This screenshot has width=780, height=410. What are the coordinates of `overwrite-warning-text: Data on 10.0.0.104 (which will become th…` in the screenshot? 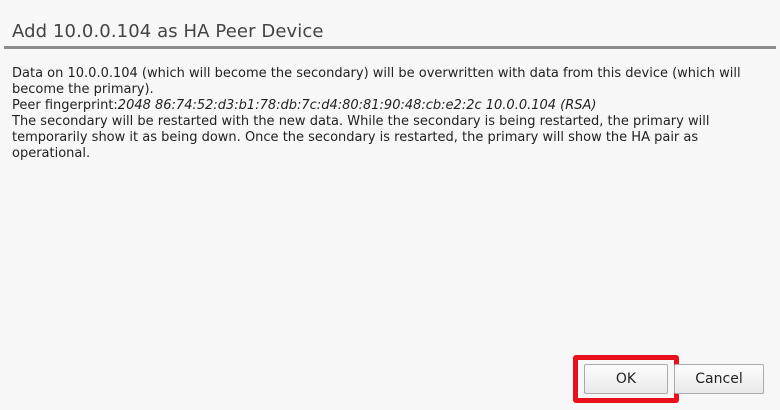 It's located at (376, 81).